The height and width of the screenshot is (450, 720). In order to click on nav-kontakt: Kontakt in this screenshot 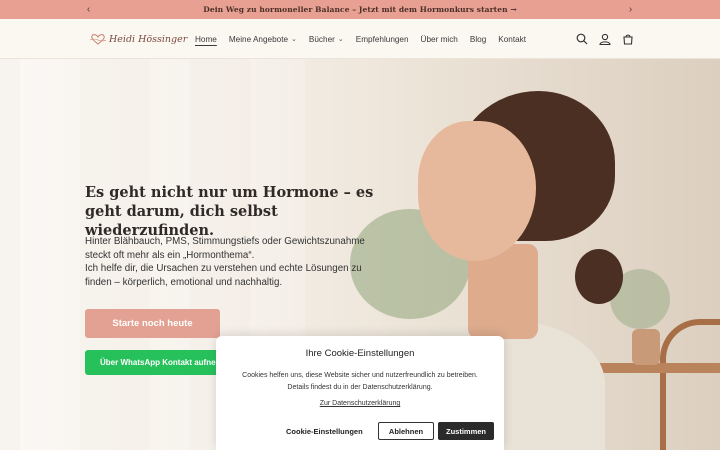, I will do `click(512, 39)`.